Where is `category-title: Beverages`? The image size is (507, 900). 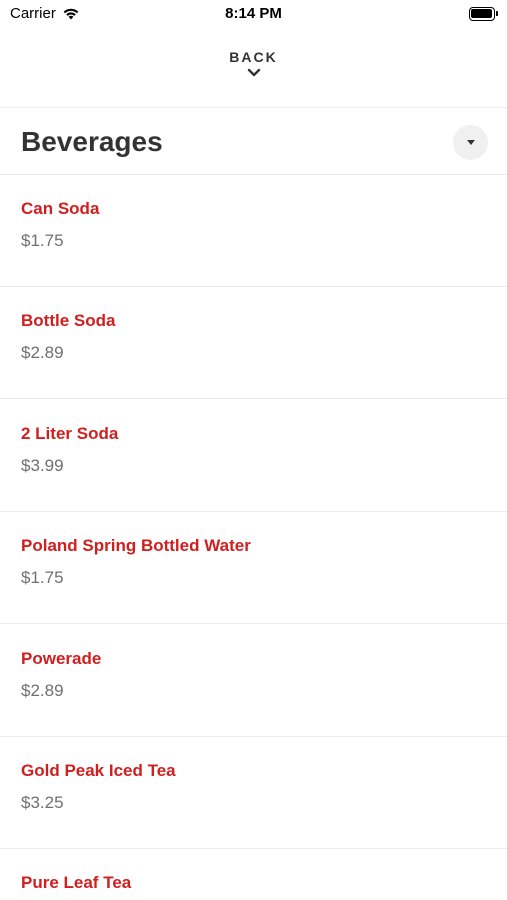 category-title: Beverages is located at coordinates (92, 141).